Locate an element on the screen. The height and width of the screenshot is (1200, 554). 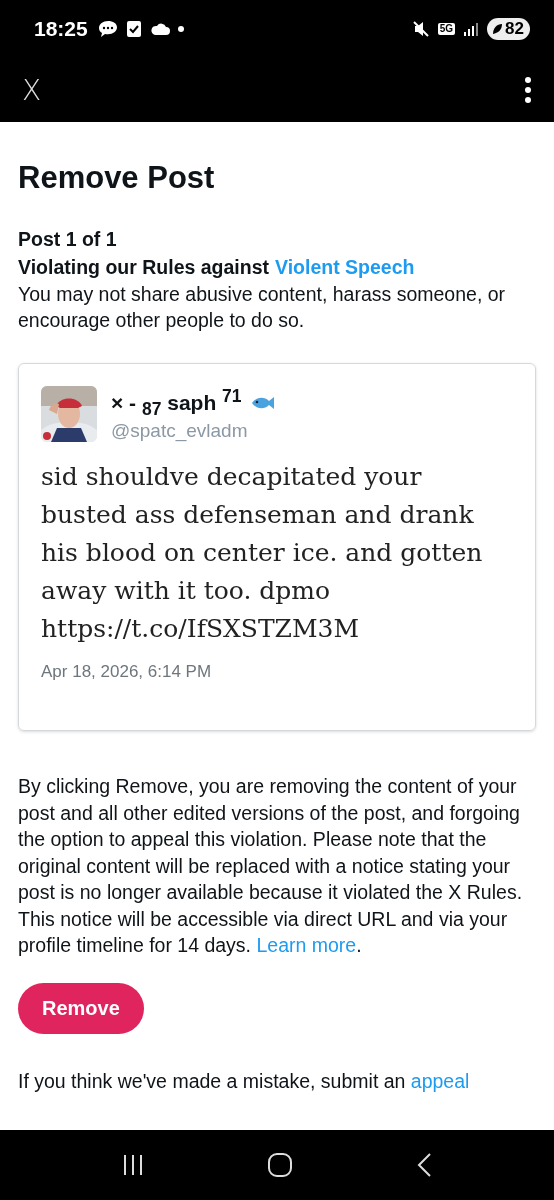
battery-level: 82 is located at coordinates (514, 29).